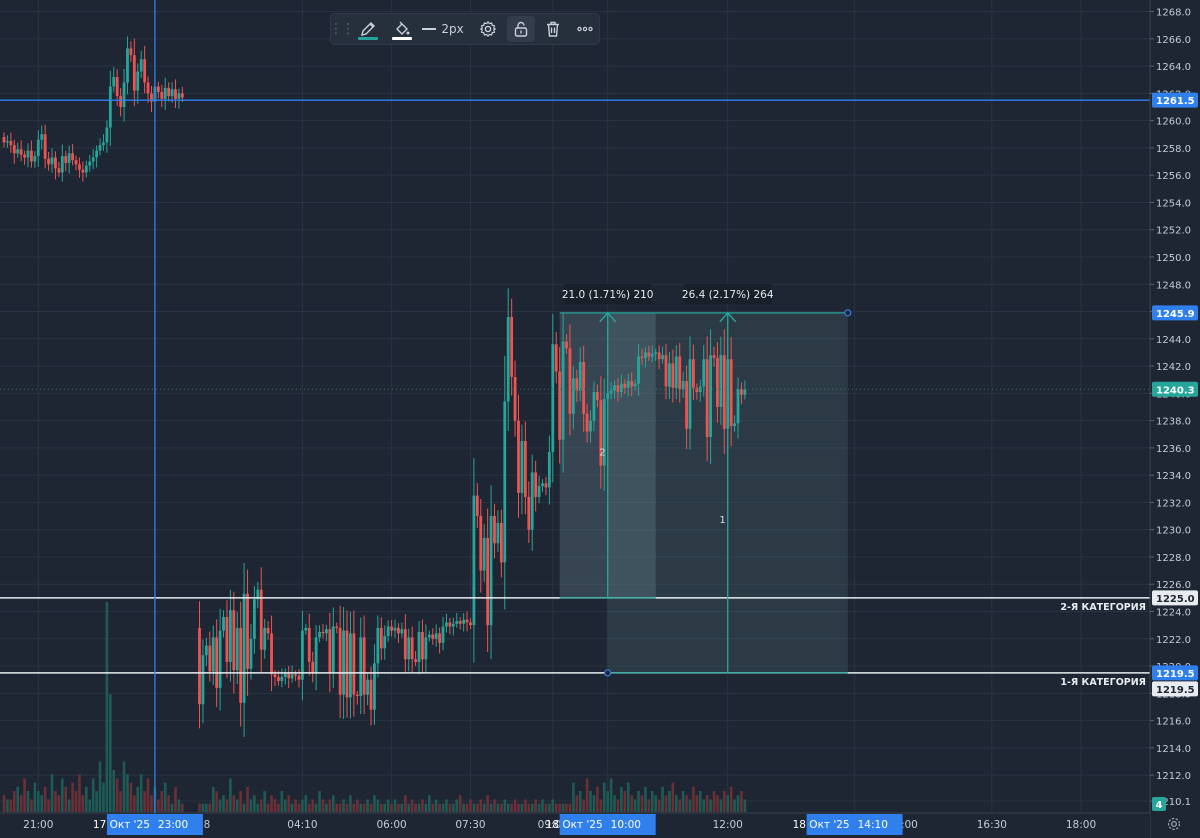  What do you see at coordinates (402, 29) in the screenshot?
I see `fill-color-button` at bounding box center [402, 29].